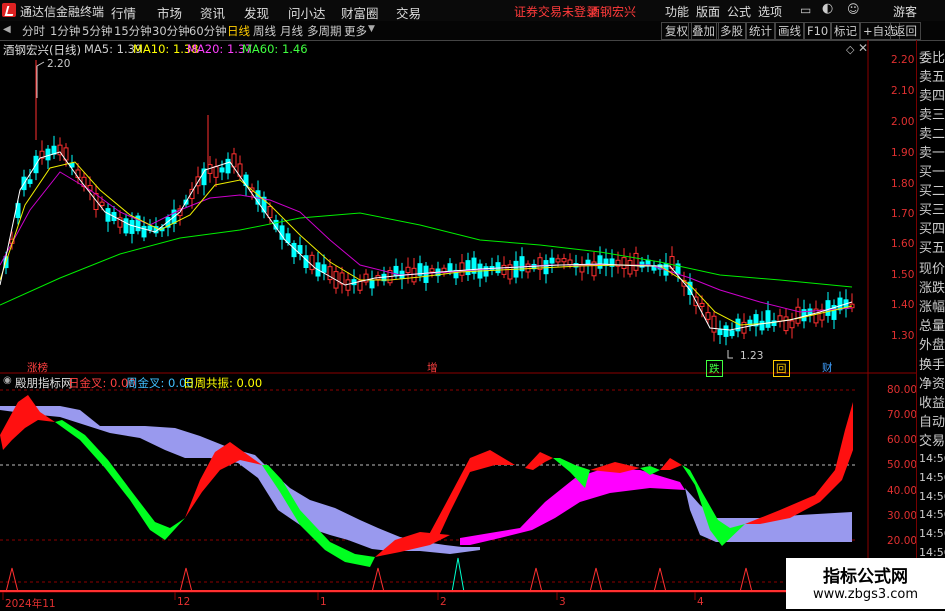  Describe the element at coordinates (902, 390) in the screenshot. I see `y-tick-sub: 80.00` at that location.